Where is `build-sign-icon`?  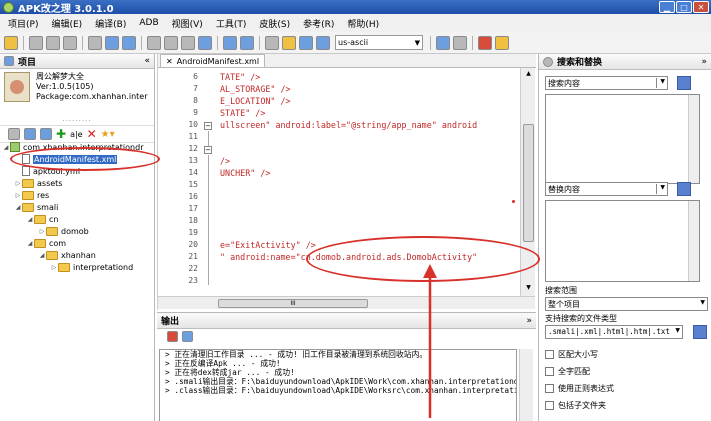 build-sign-icon is located at coordinates (53, 42).